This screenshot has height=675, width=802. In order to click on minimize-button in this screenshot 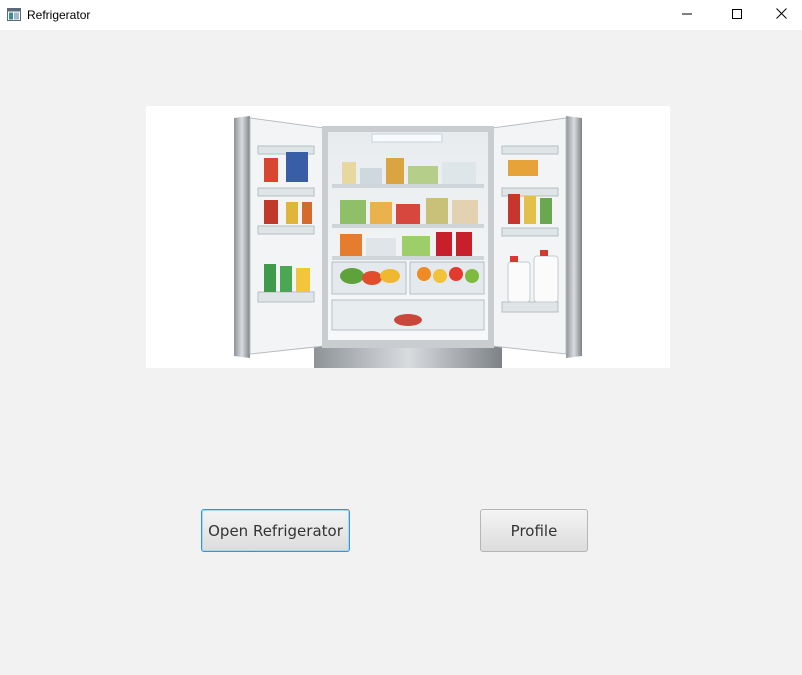, I will do `click(687, 15)`.